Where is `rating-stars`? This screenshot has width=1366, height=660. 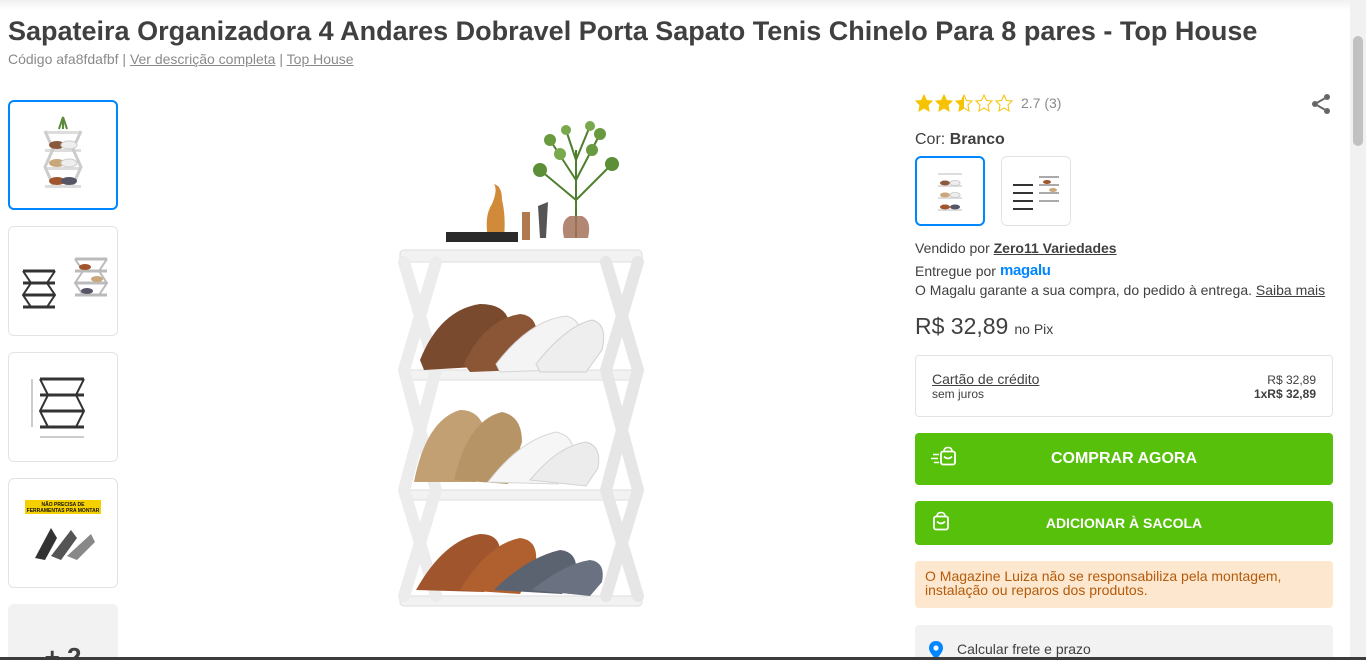 rating-stars is located at coordinates (965, 103).